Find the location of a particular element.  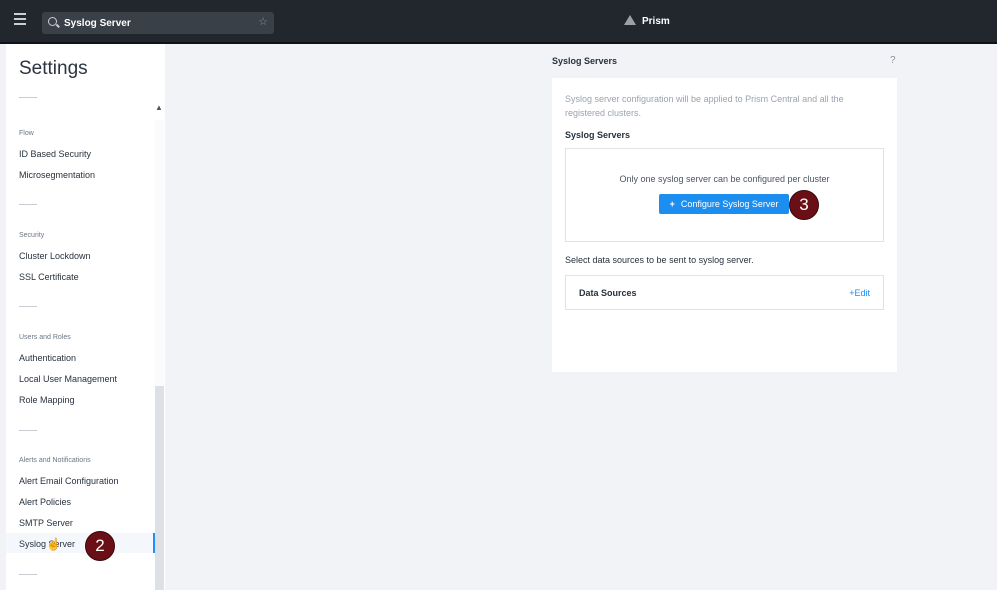

sidebar-item-microsegmentation: Microsegmentation is located at coordinates (57, 175).